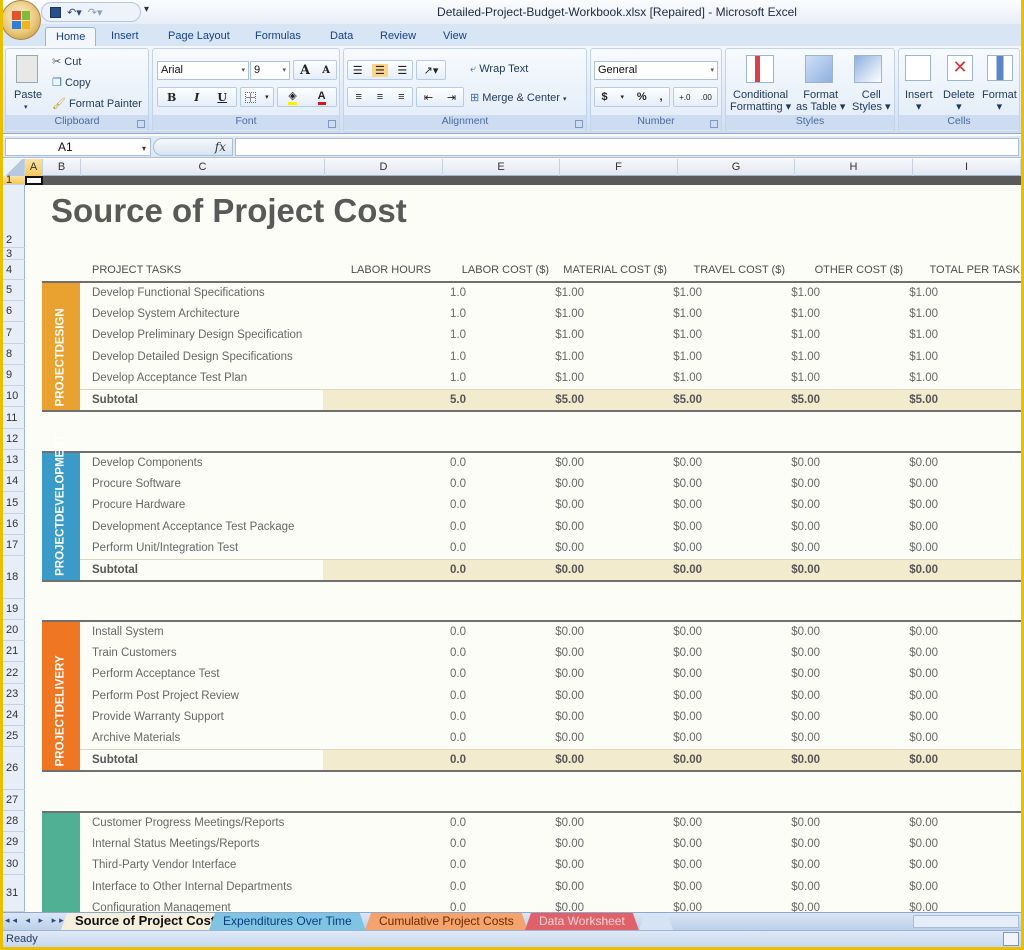 This screenshot has height=950, width=1024. I want to click on align-left-icon: ≡, so click(358, 97).